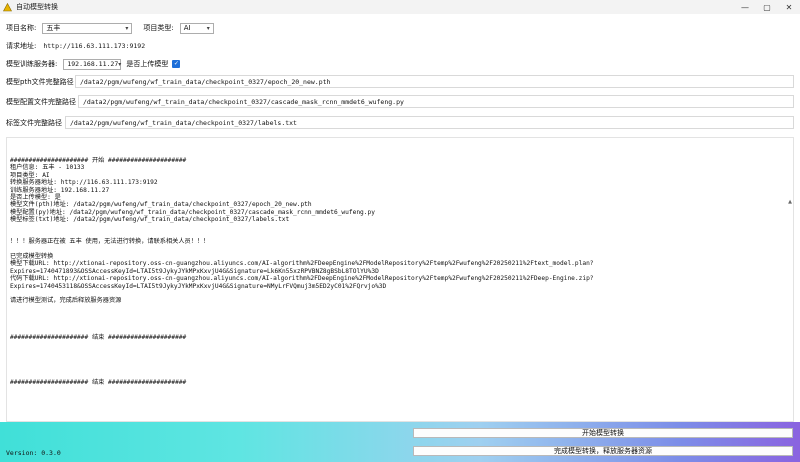  I want to click on train-server-value: 192.168.11.27, so click(93, 64).